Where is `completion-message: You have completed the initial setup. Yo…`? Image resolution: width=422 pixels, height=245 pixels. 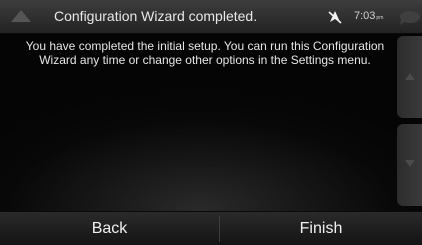 completion-message: You have completed the initial setup. Yo… is located at coordinates (205, 53).